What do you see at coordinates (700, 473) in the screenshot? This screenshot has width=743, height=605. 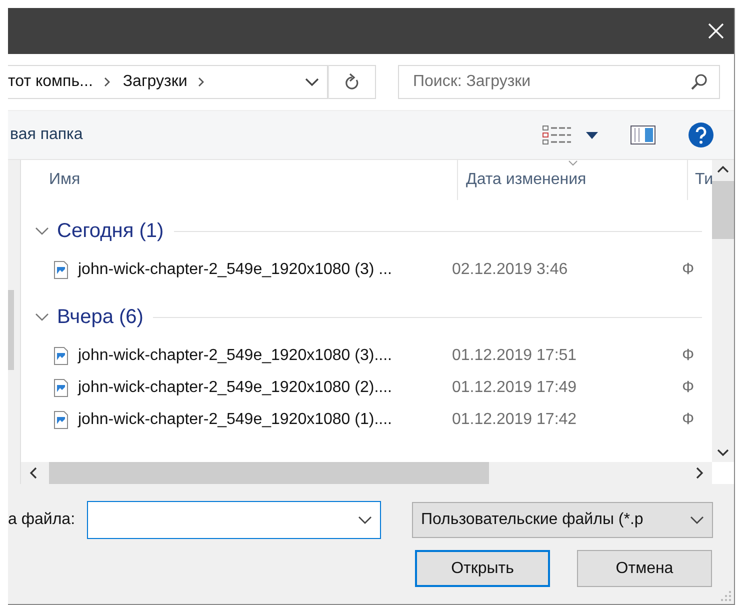 I see `scroll-right-icon` at bounding box center [700, 473].